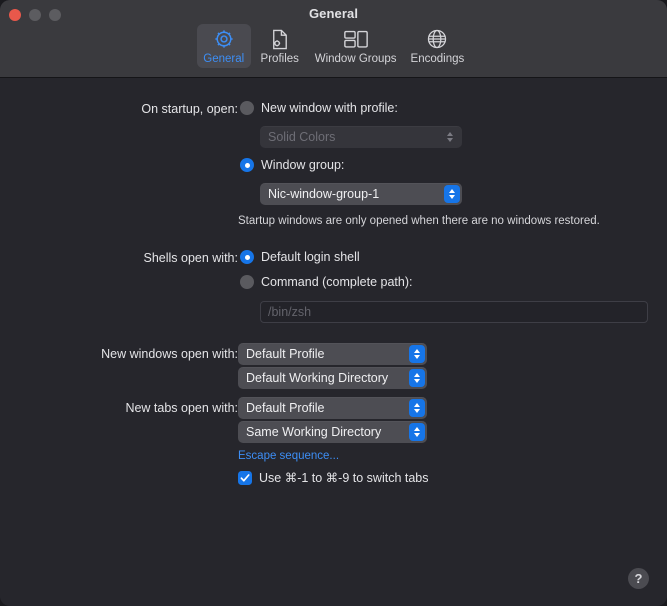 The height and width of the screenshot is (606, 667). I want to click on tab-general: General, so click(223, 46).